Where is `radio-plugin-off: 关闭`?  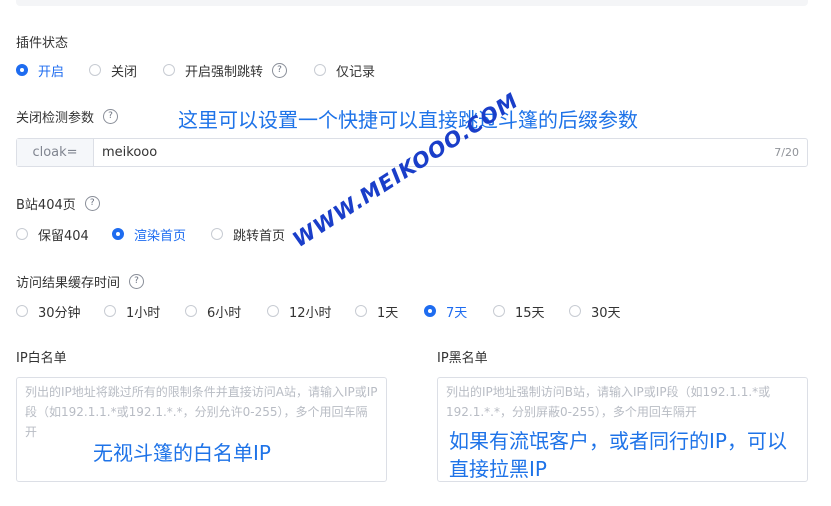
radio-plugin-off: 关闭 is located at coordinates (113, 70).